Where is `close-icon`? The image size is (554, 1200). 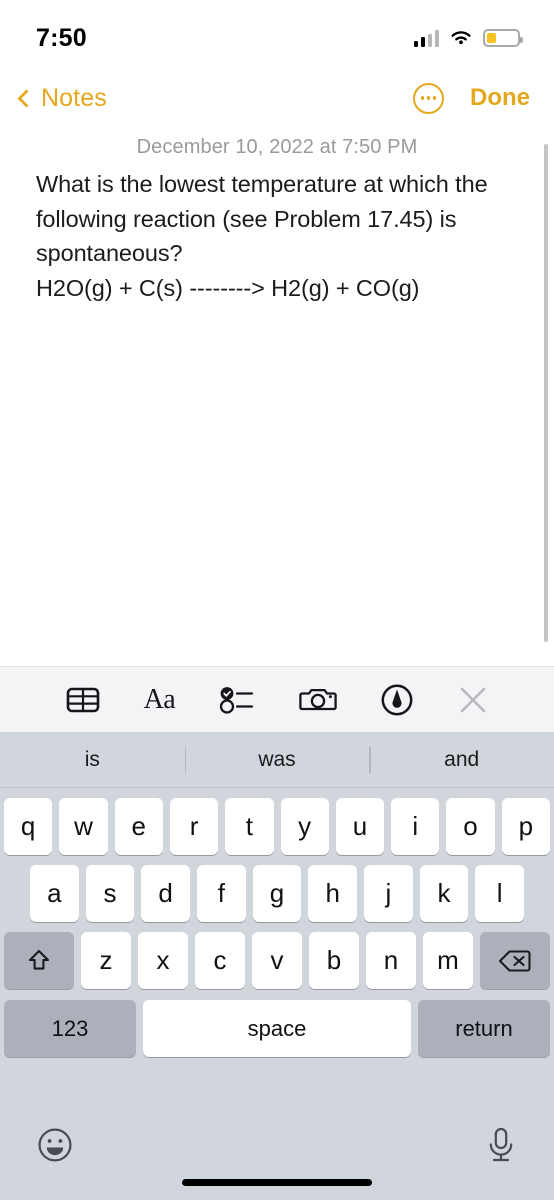 close-icon is located at coordinates (473, 700).